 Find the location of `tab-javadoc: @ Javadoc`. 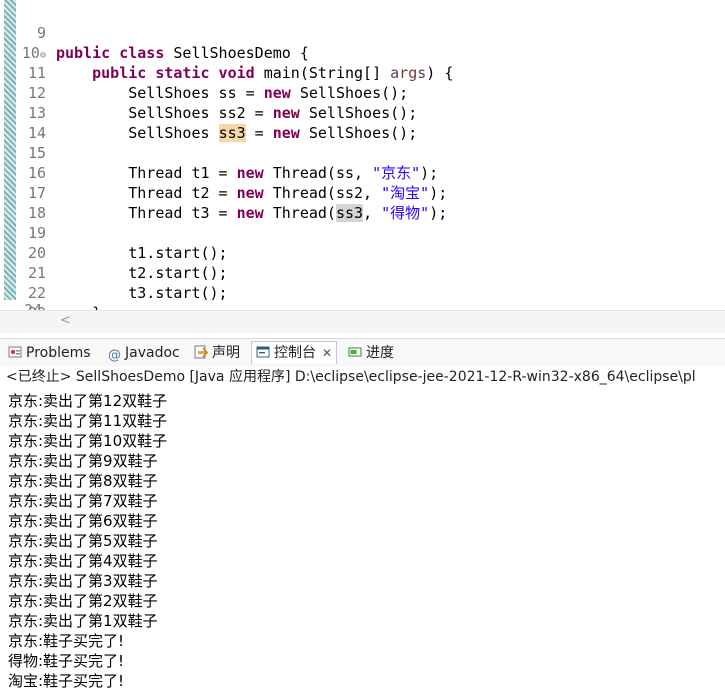

tab-javadoc: @ Javadoc is located at coordinates (144, 353).